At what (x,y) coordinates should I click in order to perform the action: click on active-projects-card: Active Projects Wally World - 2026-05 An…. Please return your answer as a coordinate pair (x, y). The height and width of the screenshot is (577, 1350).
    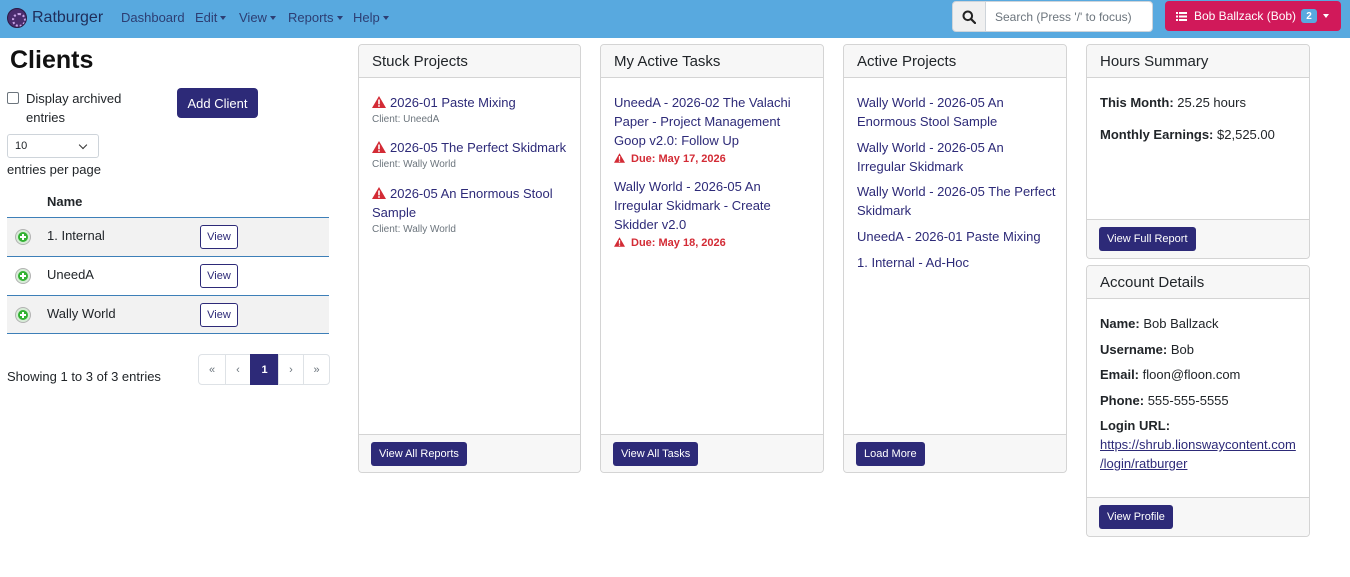
    Looking at the image, I should click on (955, 258).